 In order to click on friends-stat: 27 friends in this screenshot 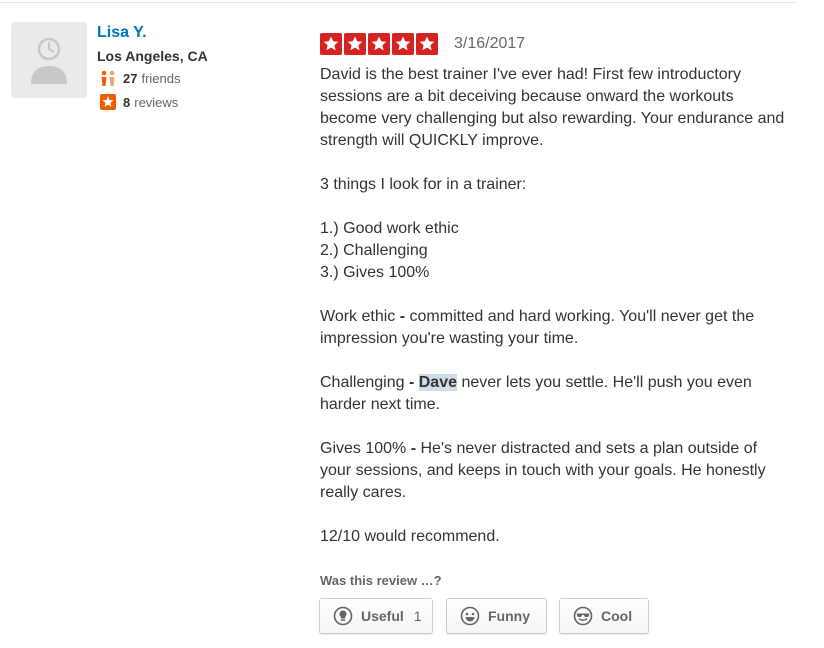, I will do `click(140, 78)`.